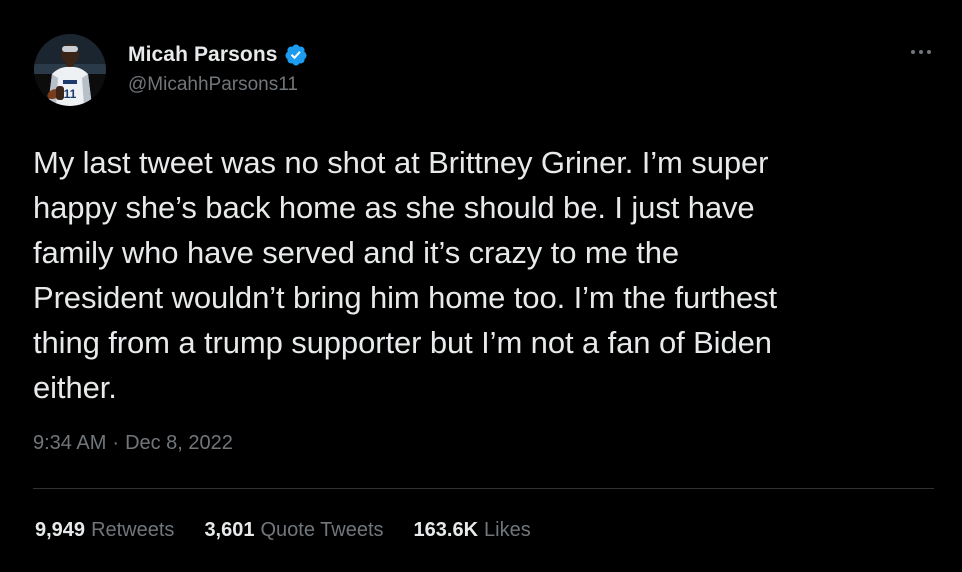  I want to click on likes-stat: 163.6K Likes, so click(472, 530).